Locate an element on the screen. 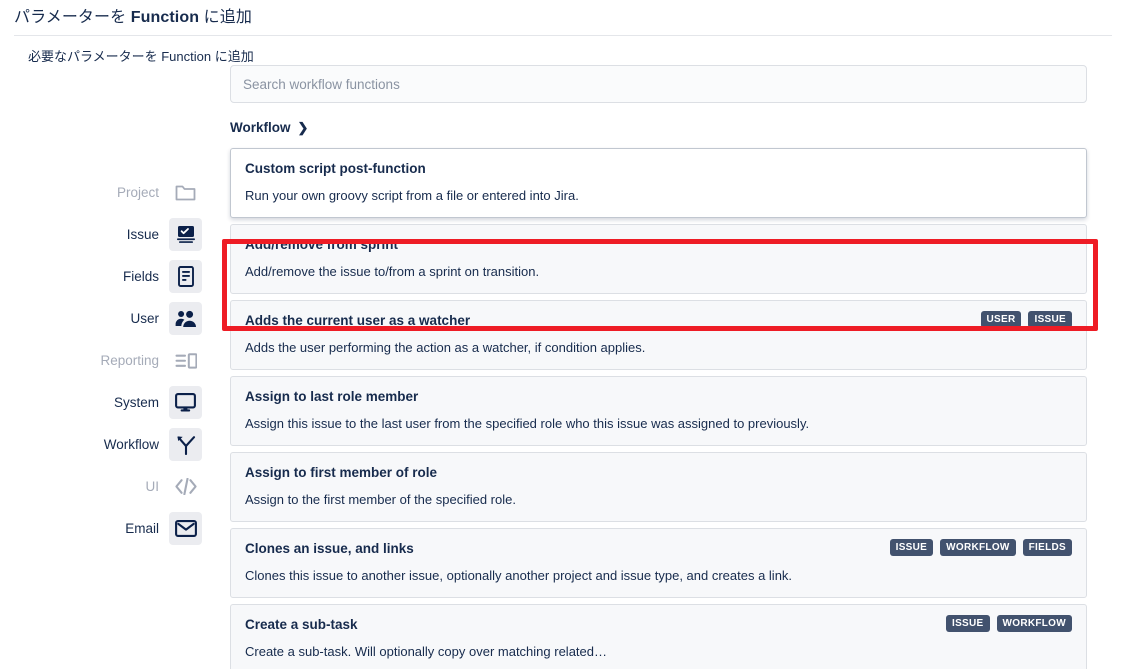 Image resolution: width=1140 pixels, height=669 pixels. sidebar-item-system: System is located at coordinates (111, 402).